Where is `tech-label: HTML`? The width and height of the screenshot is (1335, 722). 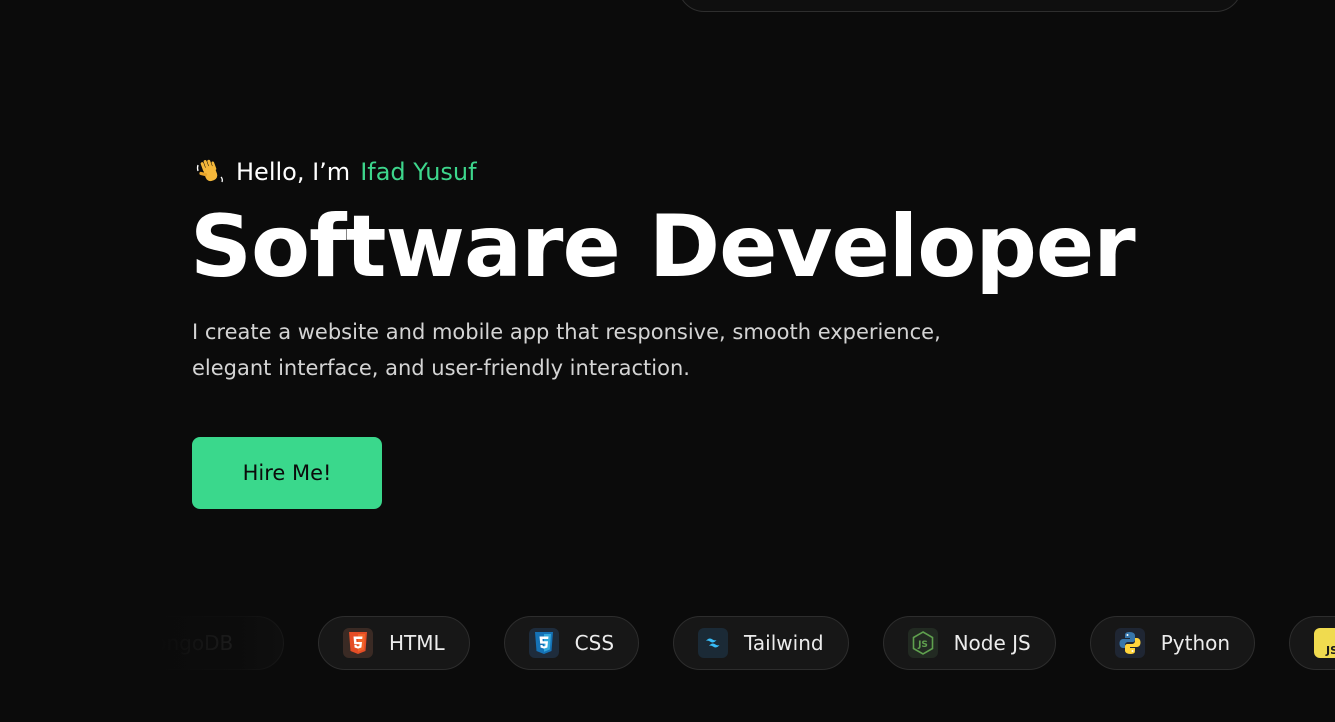
tech-label: HTML is located at coordinates (417, 643).